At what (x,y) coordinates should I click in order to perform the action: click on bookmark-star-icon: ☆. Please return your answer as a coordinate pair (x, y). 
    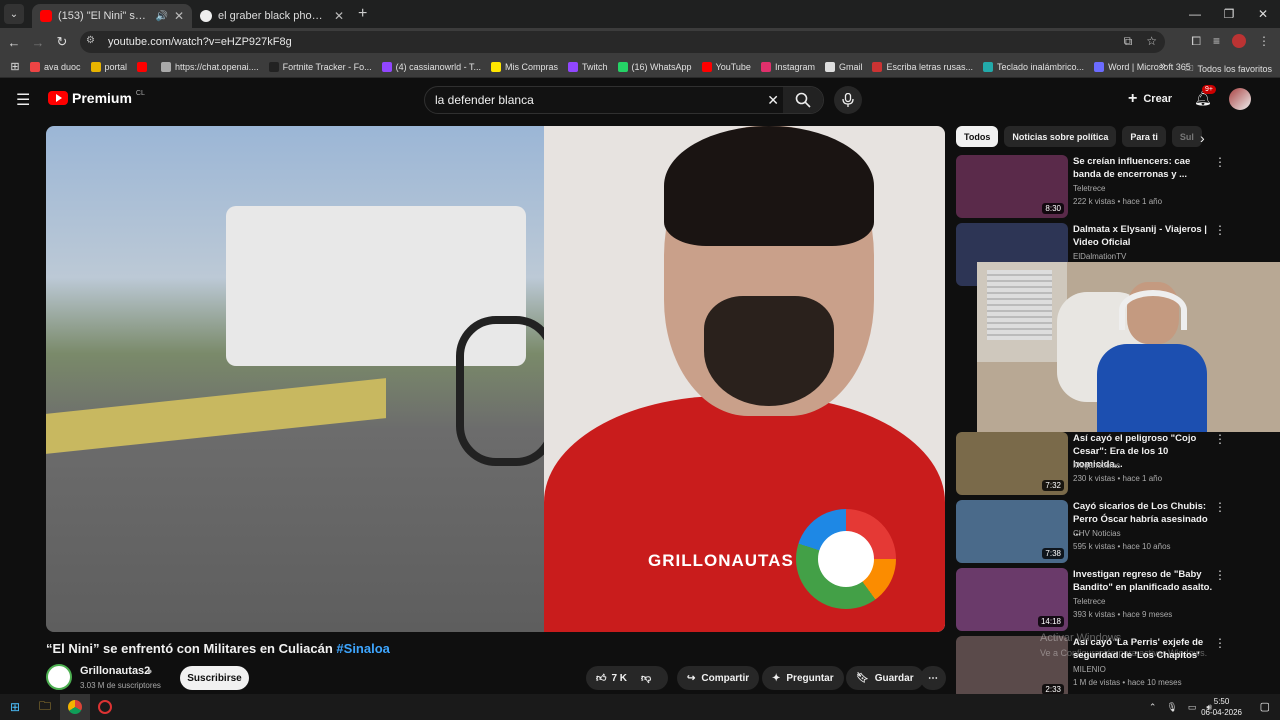
    Looking at the image, I should click on (1151, 41).